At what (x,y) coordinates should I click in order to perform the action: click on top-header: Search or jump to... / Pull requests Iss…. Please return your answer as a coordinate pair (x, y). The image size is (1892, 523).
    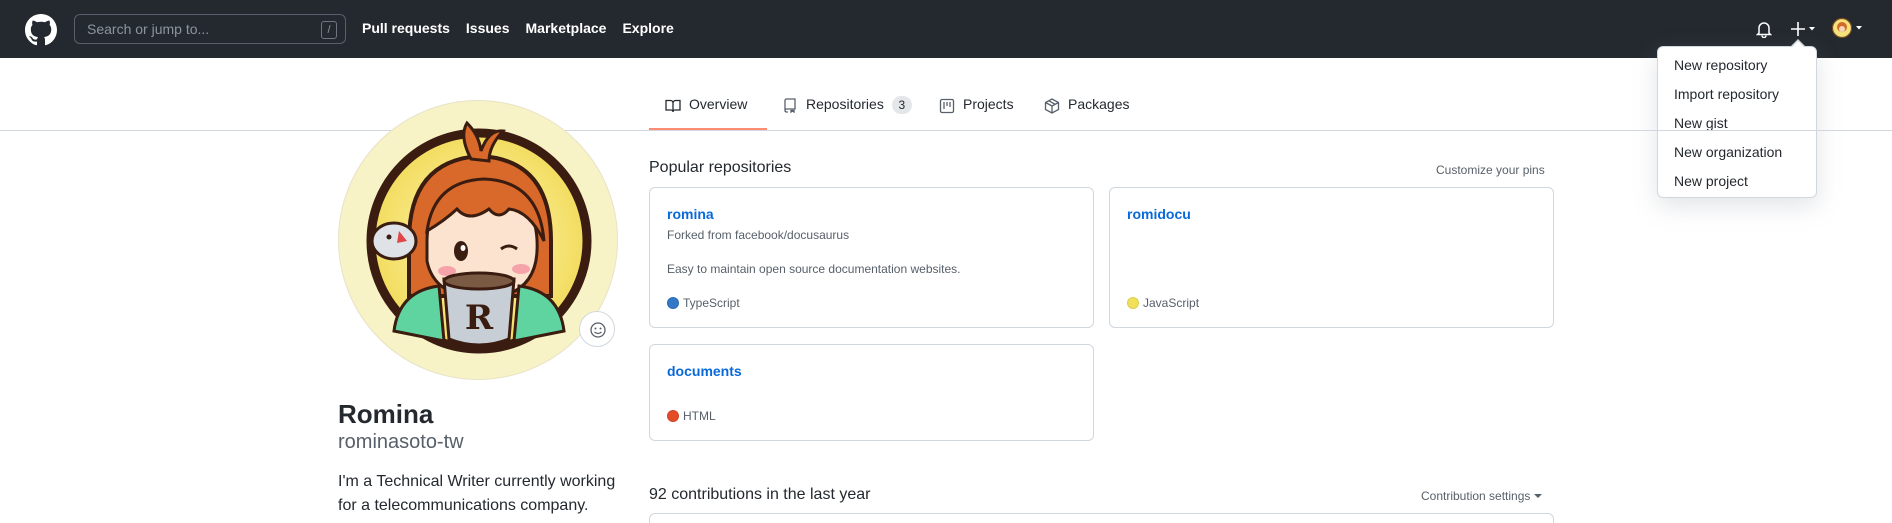
    Looking at the image, I should click on (946, 29).